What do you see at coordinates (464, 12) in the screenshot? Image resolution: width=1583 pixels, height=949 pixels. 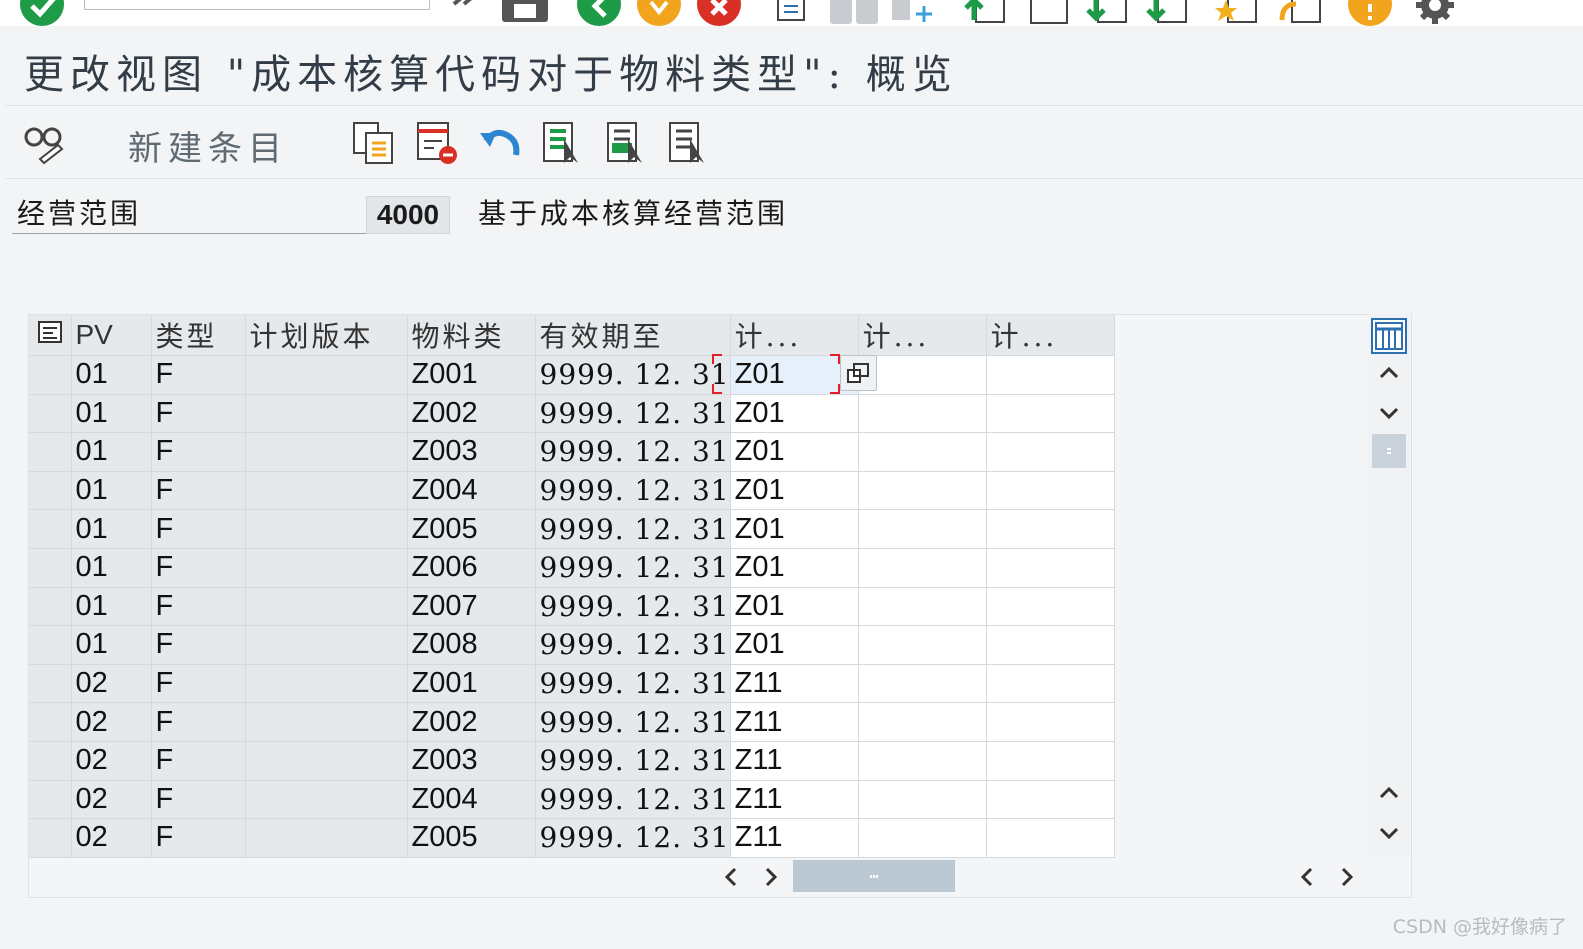 I see `back-arrows-icon` at bounding box center [464, 12].